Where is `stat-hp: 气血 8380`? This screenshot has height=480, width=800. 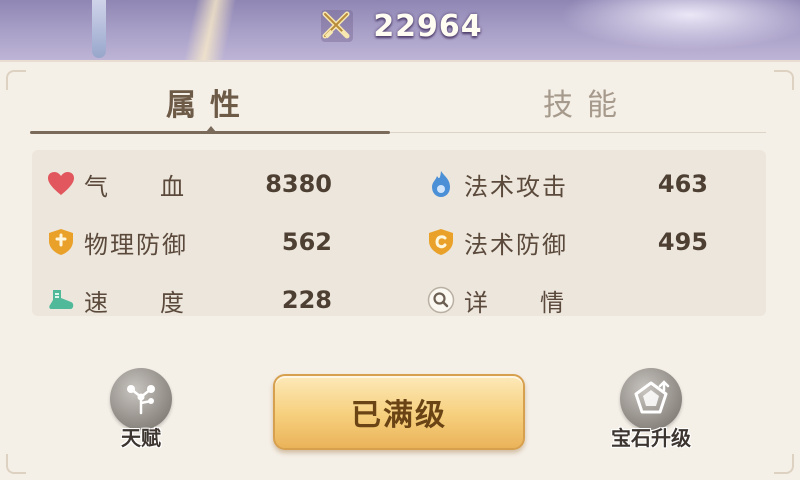
stat-hp: 气血 8380 is located at coordinates (189, 184).